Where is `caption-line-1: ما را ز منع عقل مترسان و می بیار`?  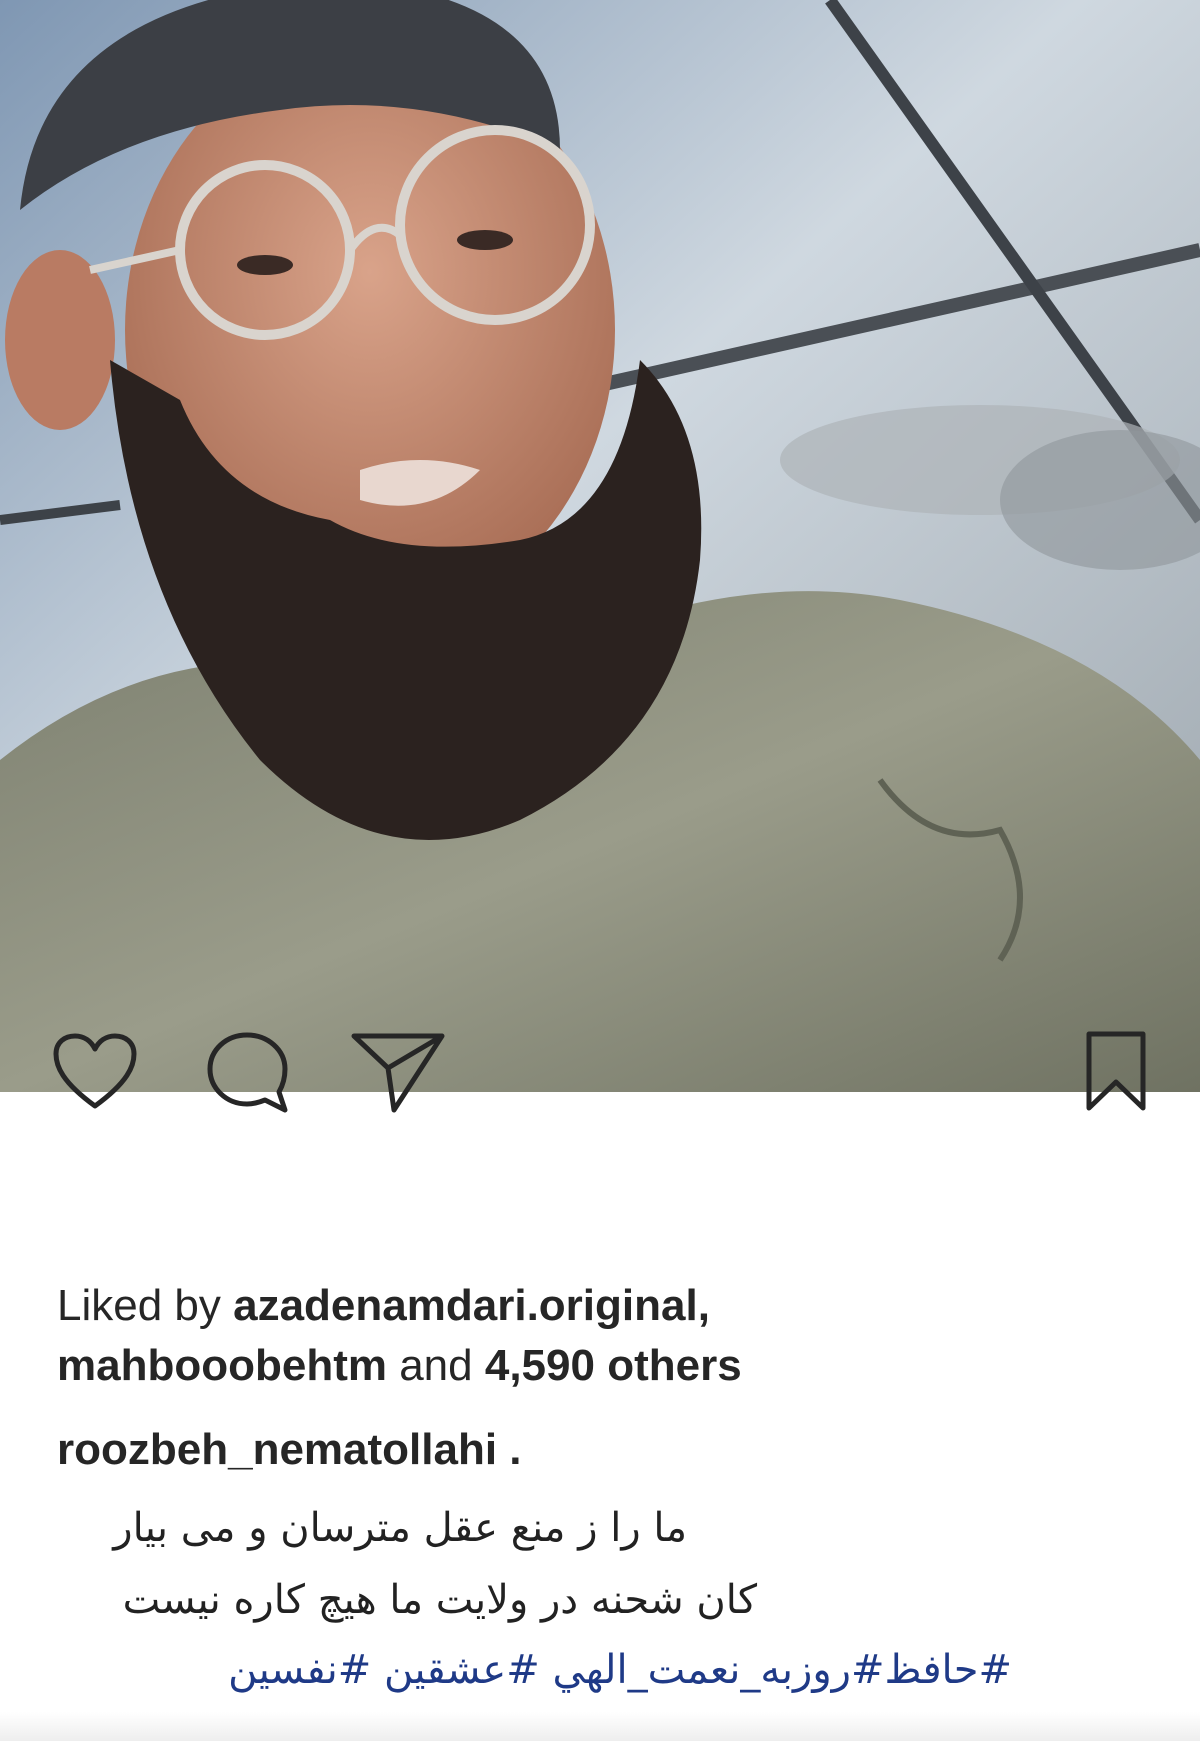
caption-line-1: ما را ز منع عقل مترسان و می بیار is located at coordinates (400, 1528).